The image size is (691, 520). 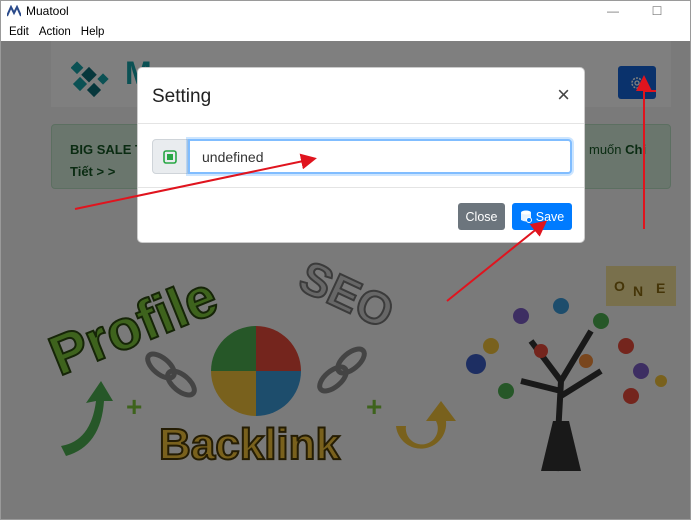 What do you see at coordinates (55, 32) in the screenshot?
I see `menu-action: Action` at bounding box center [55, 32].